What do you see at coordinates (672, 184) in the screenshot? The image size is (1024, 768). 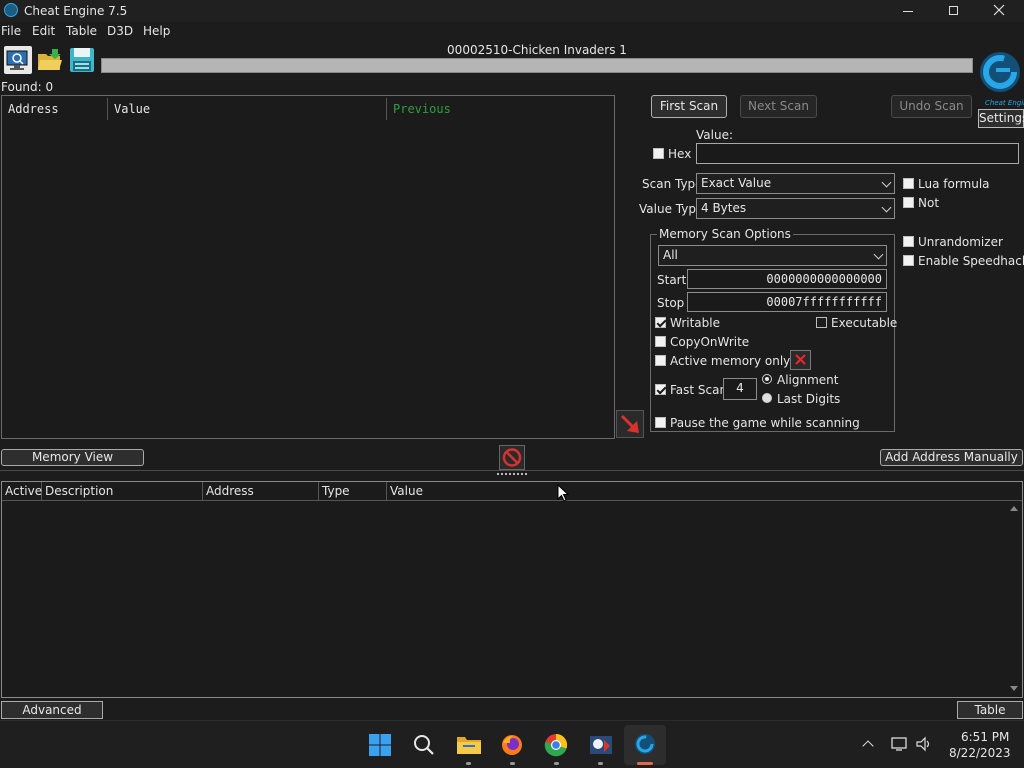 I see `scan-type-label: Scan Type` at bounding box center [672, 184].